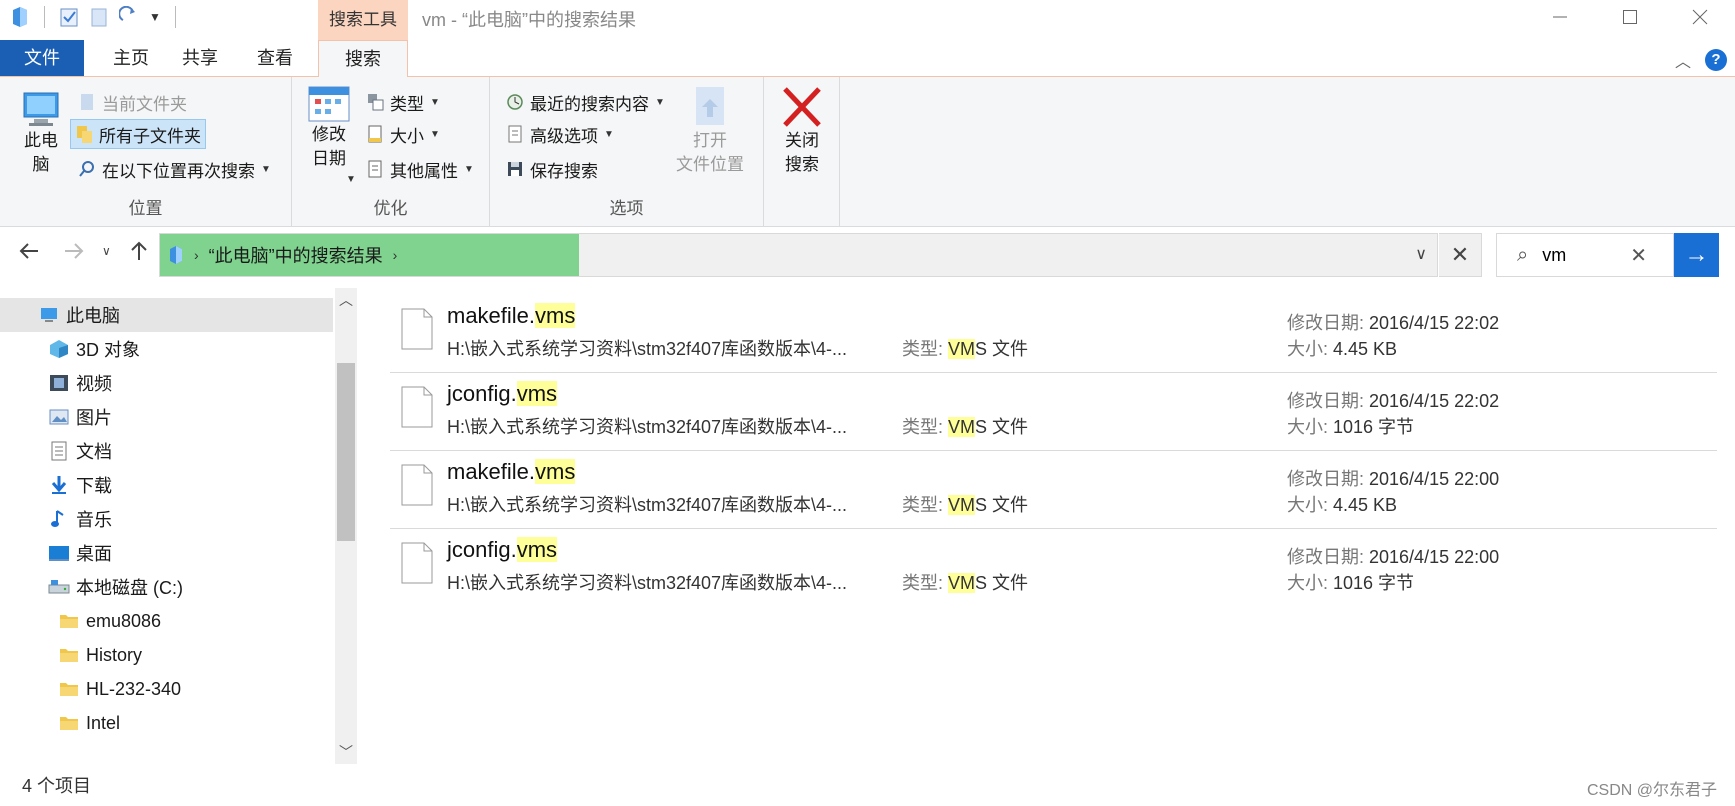  What do you see at coordinates (131, 58) in the screenshot?
I see `tab-home: 主页` at bounding box center [131, 58].